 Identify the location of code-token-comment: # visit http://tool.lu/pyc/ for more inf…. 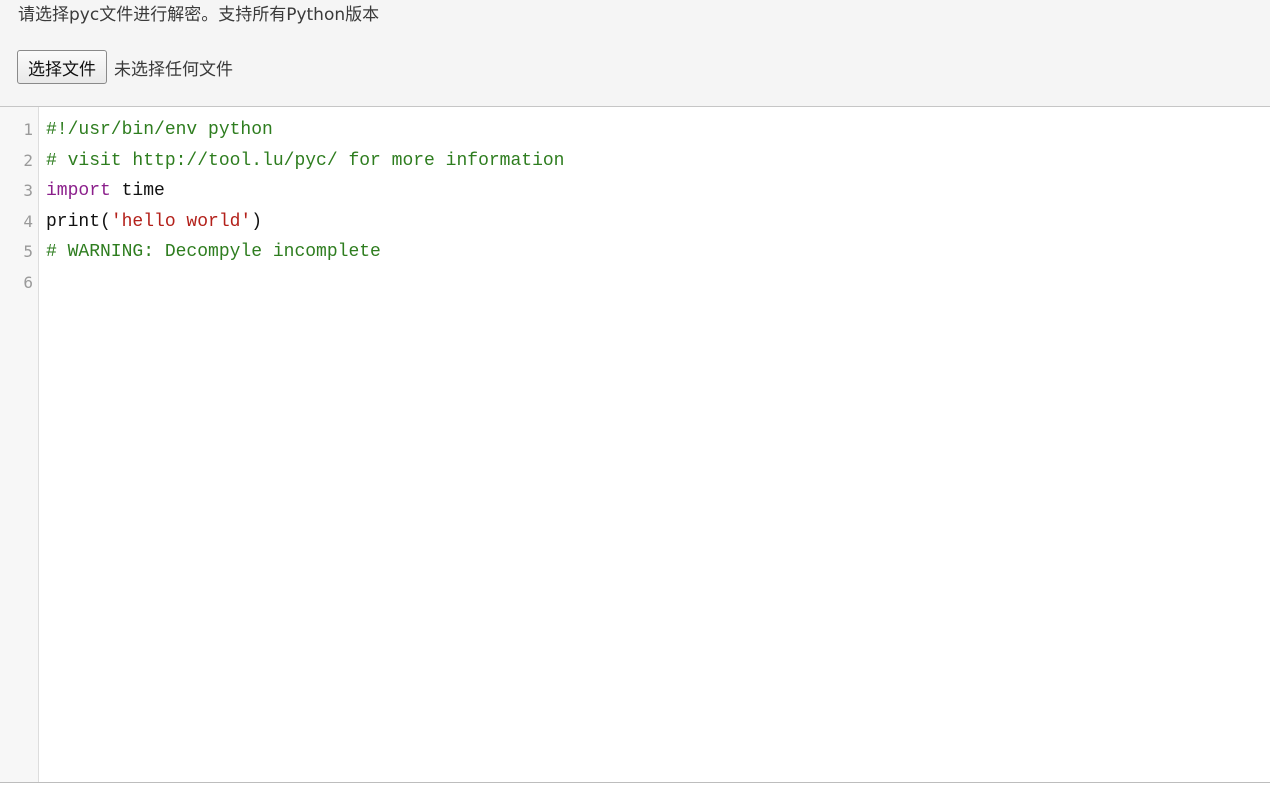
(305, 160).